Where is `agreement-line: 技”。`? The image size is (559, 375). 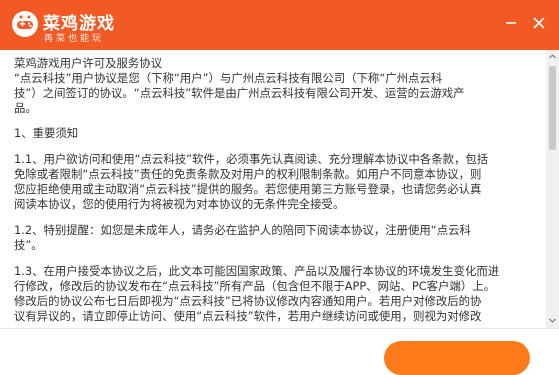
agreement-line: 技”。 is located at coordinates (28, 245).